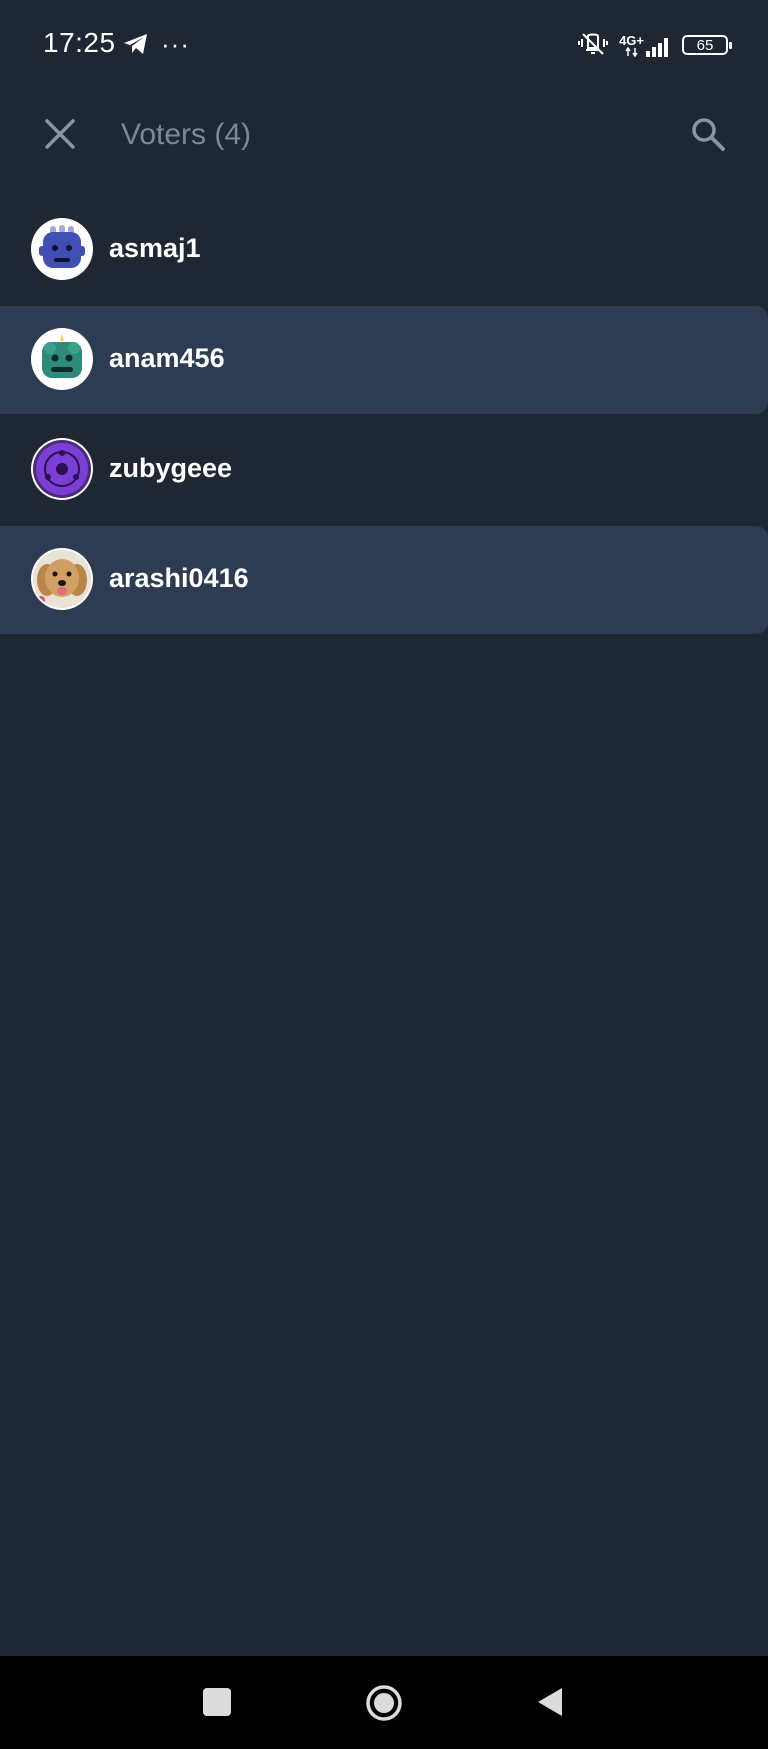 The height and width of the screenshot is (1749, 768). I want to click on page-title: Voters (4), so click(186, 134).